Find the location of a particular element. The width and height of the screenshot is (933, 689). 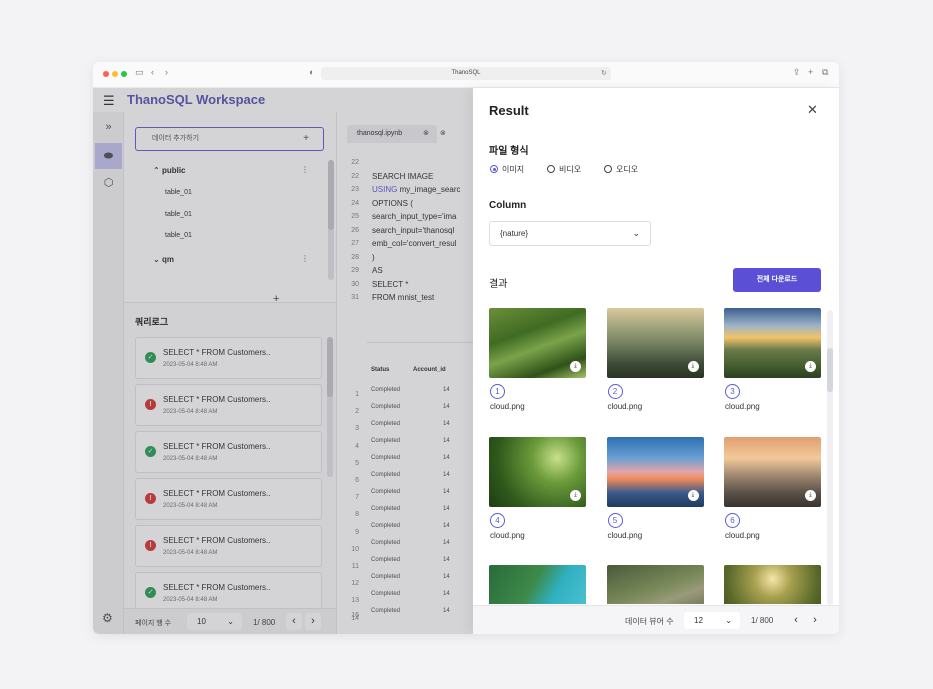

code-line: FROM mnist_test is located at coordinates (403, 297).